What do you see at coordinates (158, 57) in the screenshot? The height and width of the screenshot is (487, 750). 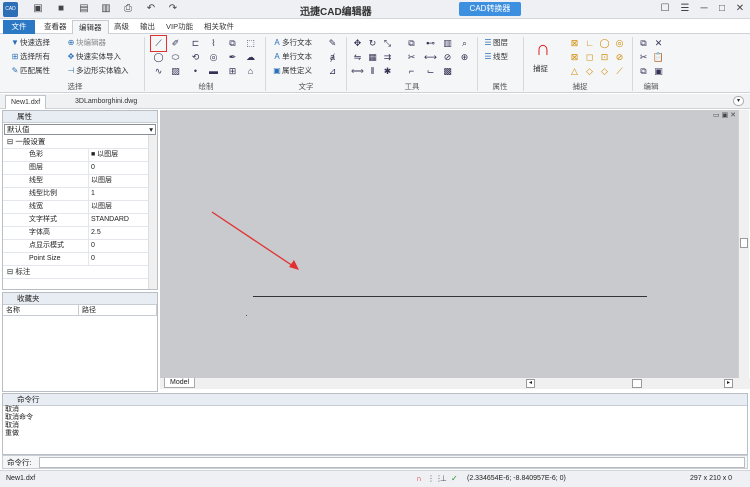 I see `circle-icon: ◯` at bounding box center [158, 57].